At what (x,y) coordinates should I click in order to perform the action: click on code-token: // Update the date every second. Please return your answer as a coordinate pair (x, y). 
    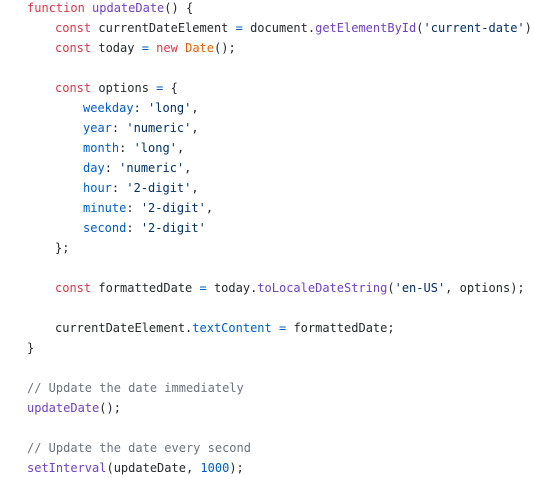
    Looking at the image, I should click on (139, 448).